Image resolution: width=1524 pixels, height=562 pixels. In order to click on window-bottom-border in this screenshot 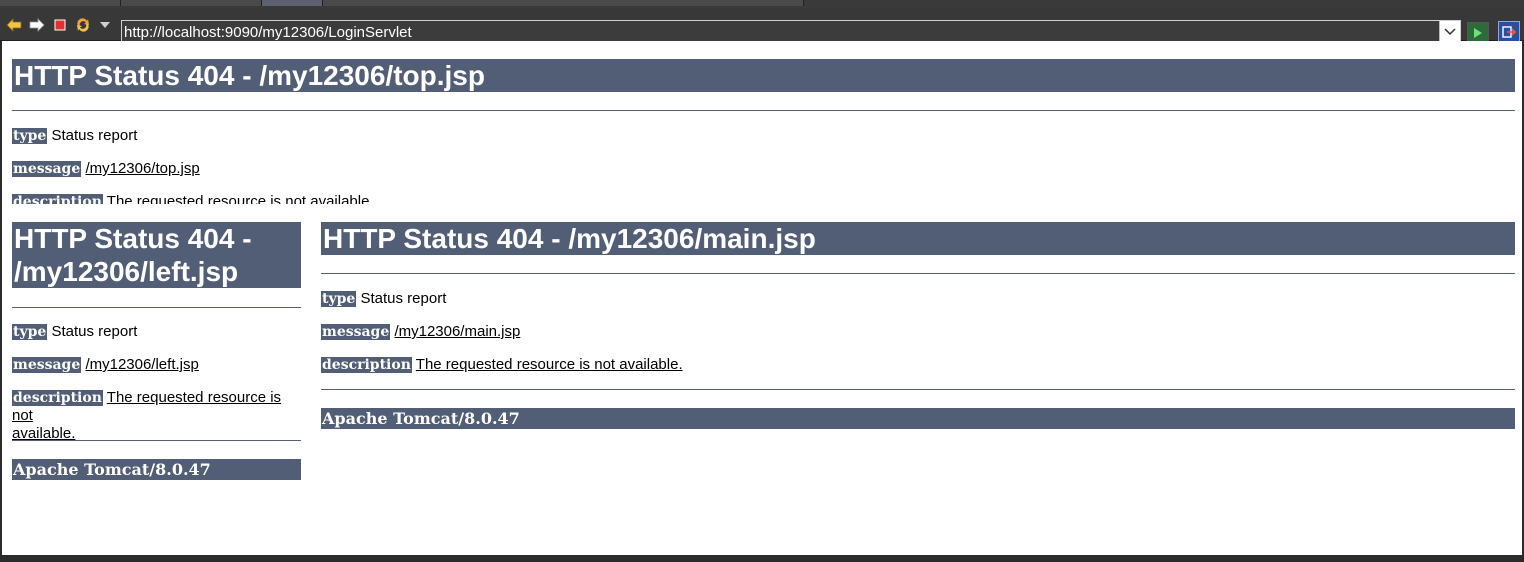, I will do `click(762, 558)`.